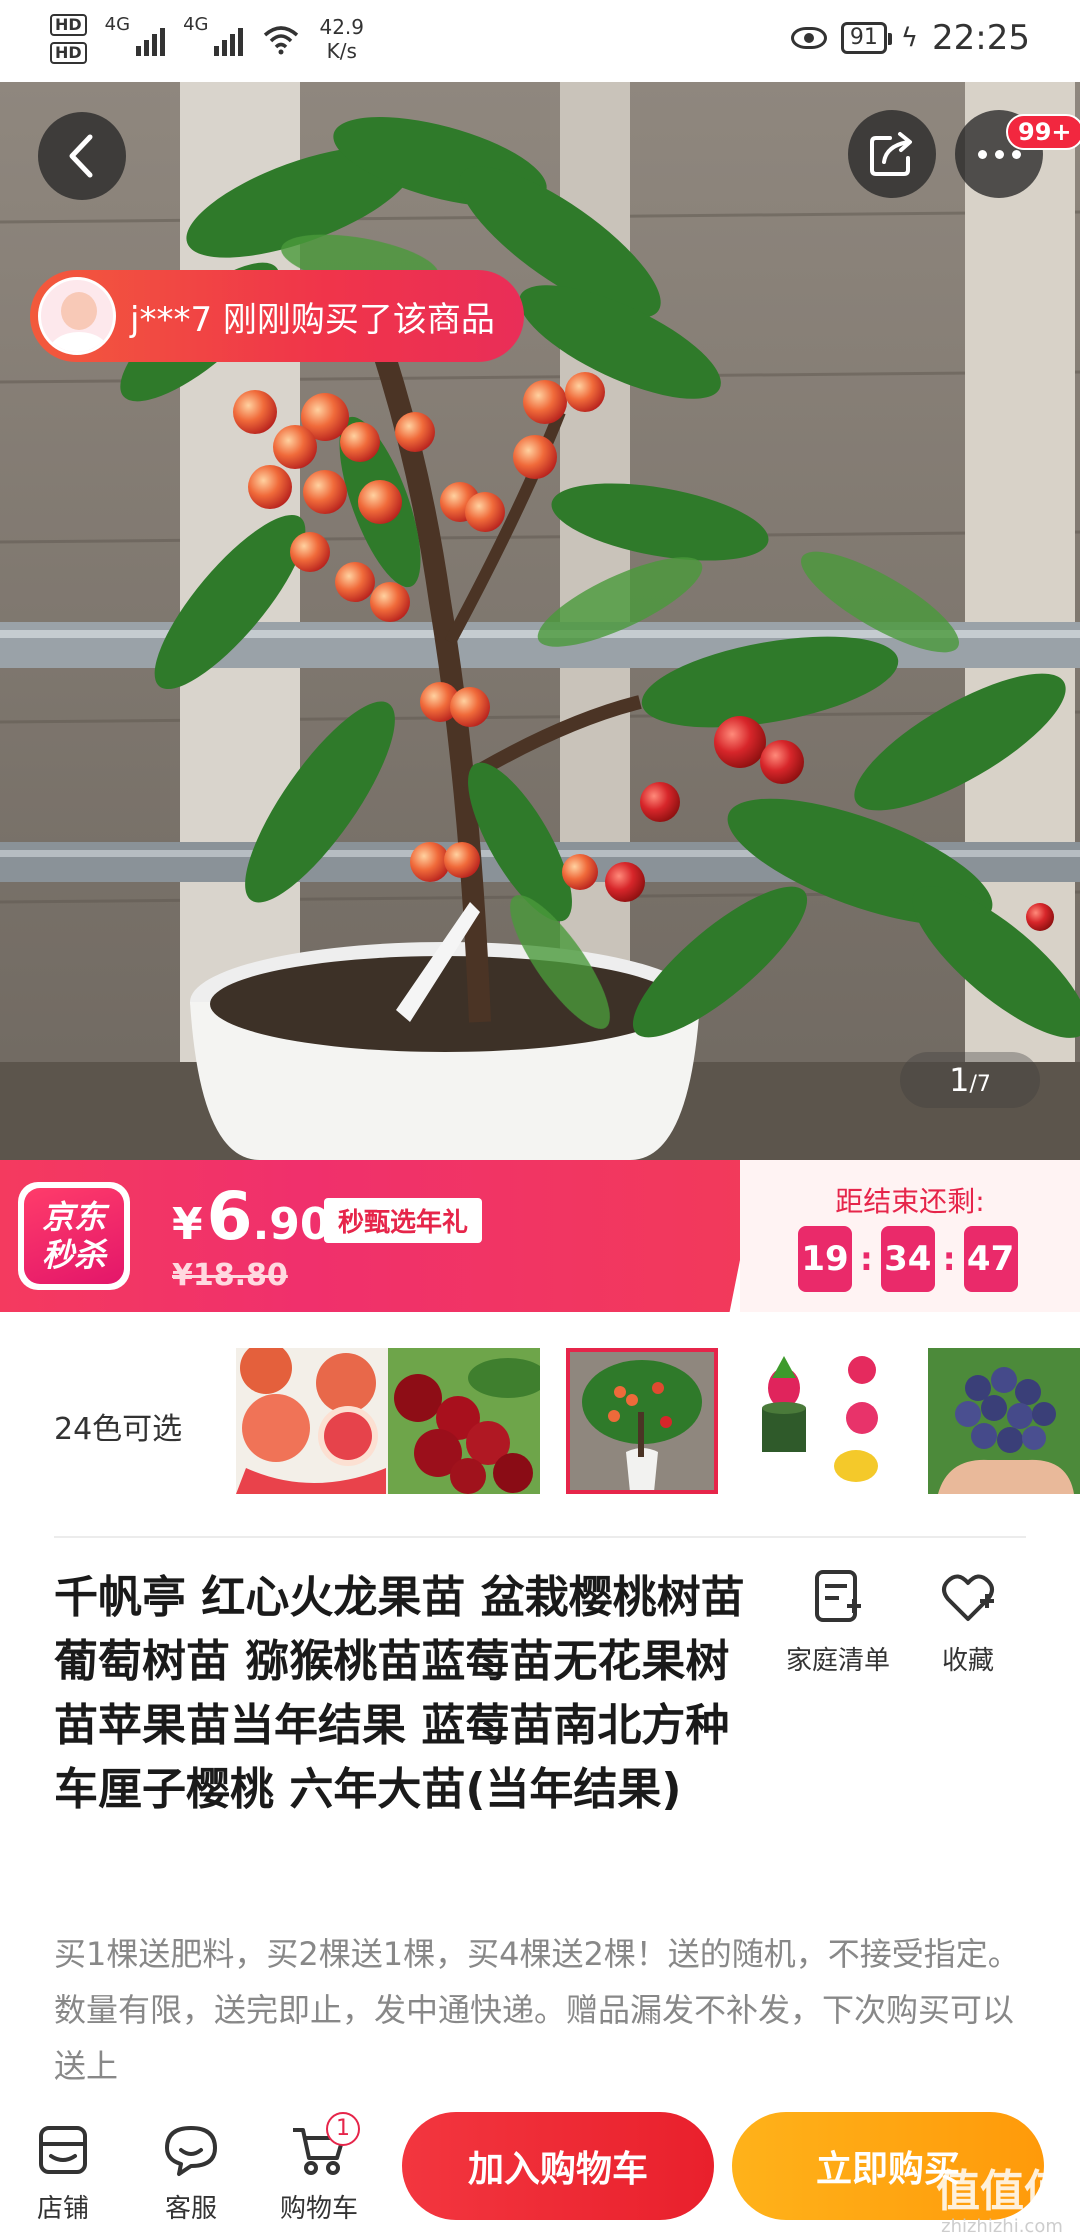 Image resolution: width=1080 pixels, height=2240 pixels. I want to click on variant-thumb-cherry, so click(464, 1421).